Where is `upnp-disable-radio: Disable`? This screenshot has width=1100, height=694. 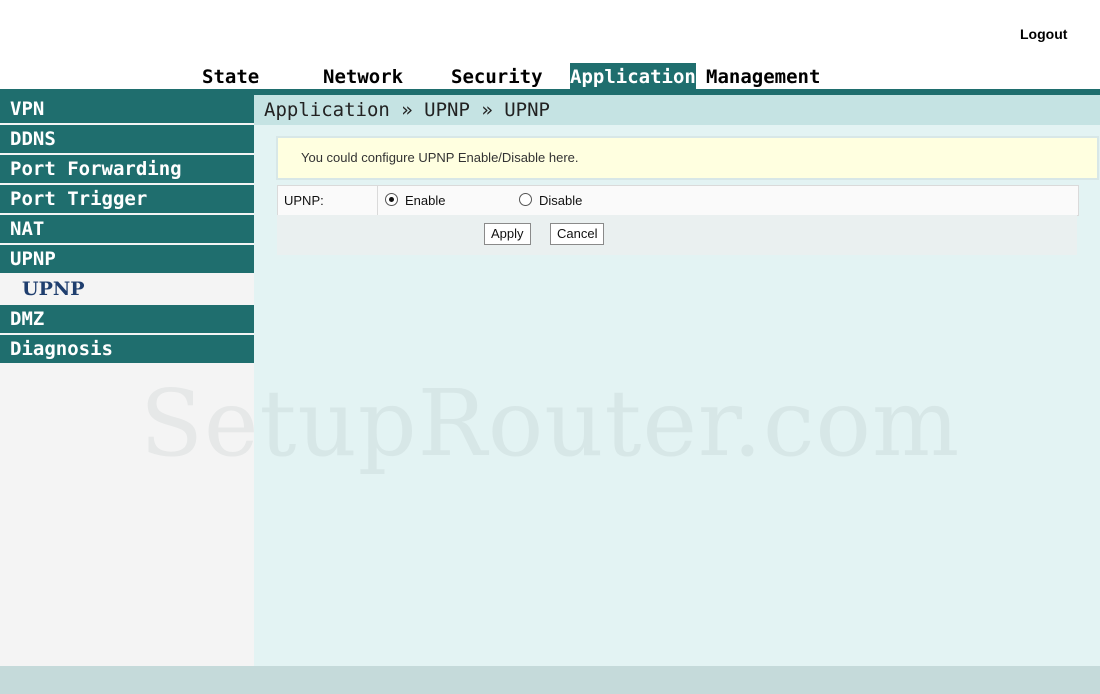 upnp-disable-radio: Disable is located at coordinates (550, 200).